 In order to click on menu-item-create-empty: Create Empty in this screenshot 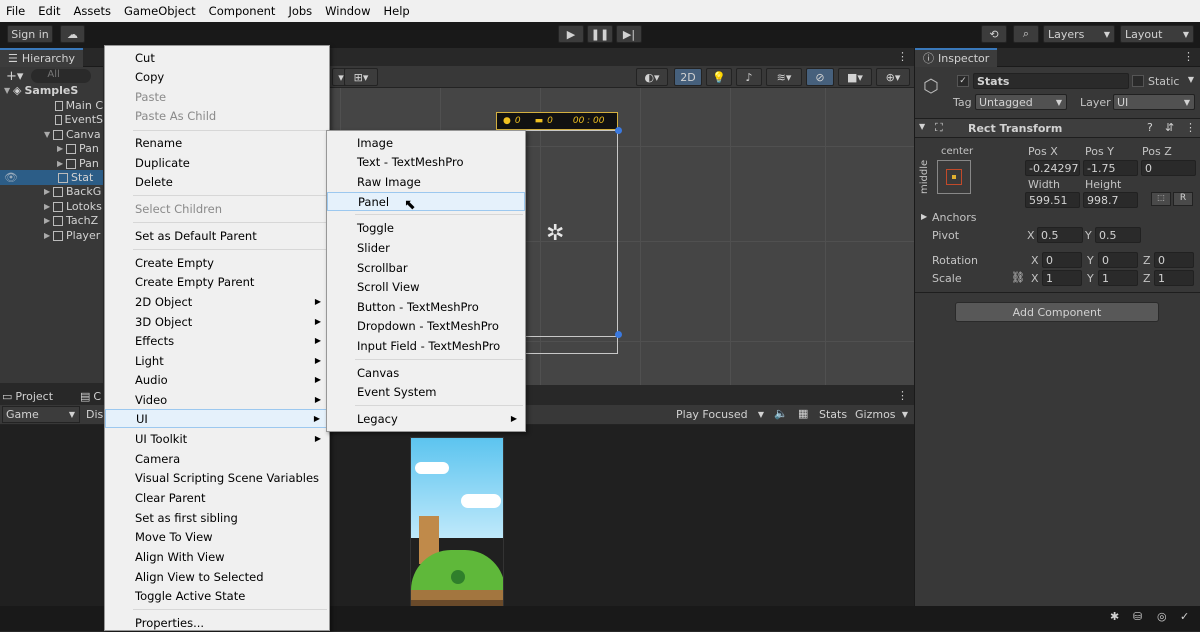, I will do `click(217, 262)`.